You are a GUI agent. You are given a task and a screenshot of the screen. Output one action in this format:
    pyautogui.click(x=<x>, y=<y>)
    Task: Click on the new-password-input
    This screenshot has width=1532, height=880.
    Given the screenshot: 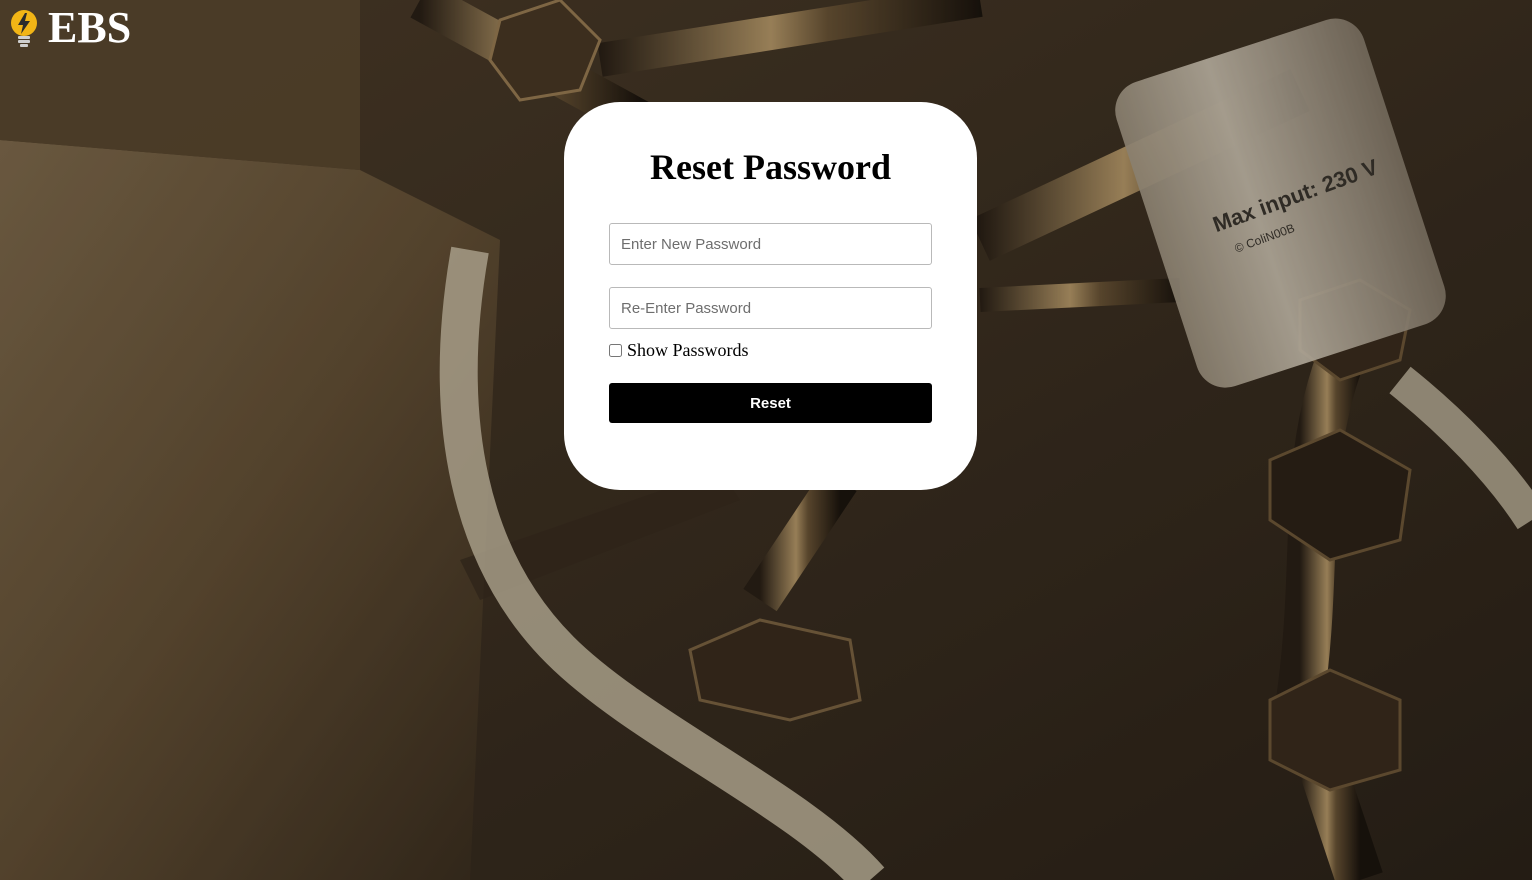 What is the action you would take?
    pyautogui.click(x=770, y=244)
    